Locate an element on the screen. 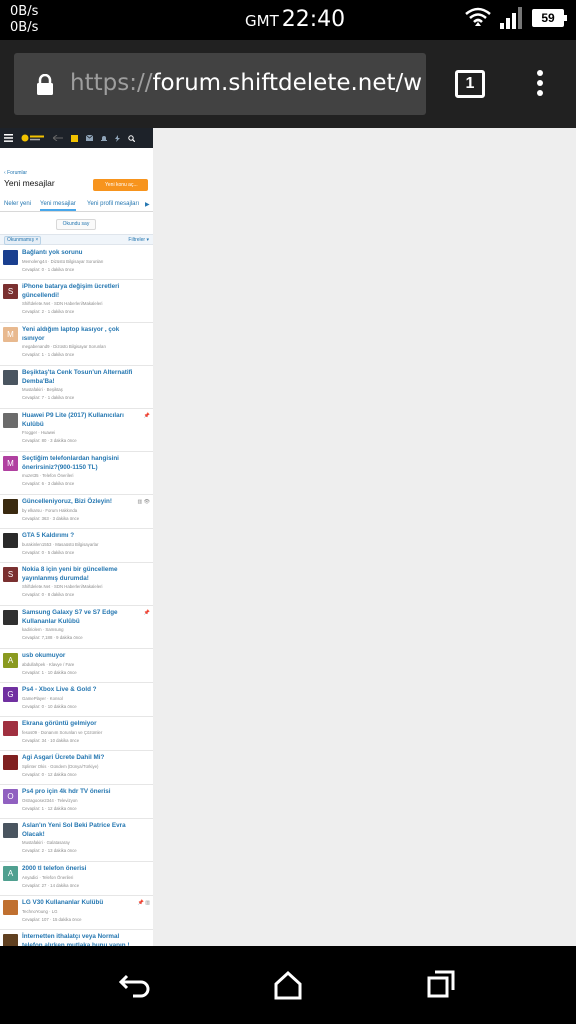  mail-icon is located at coordinates (89, 138).